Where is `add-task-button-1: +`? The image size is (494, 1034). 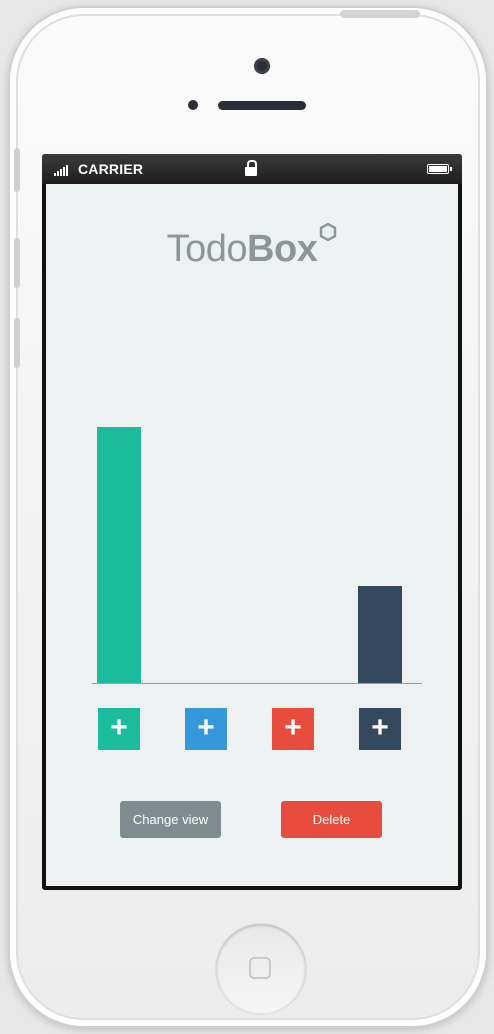 add-task-button-1: + is located at coordinates (119, 729).